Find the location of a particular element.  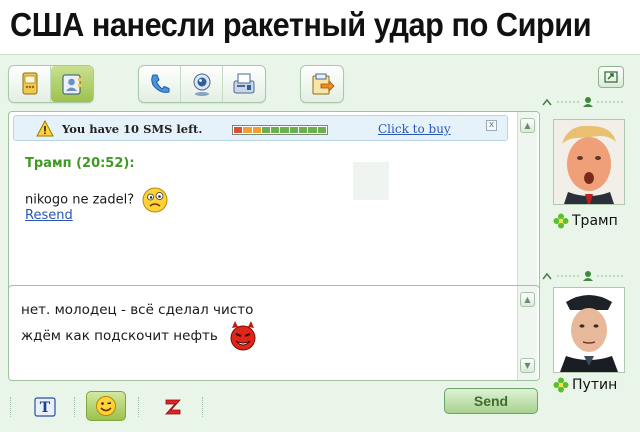

devil-smiley-icon is located at coordinates (243, 336).